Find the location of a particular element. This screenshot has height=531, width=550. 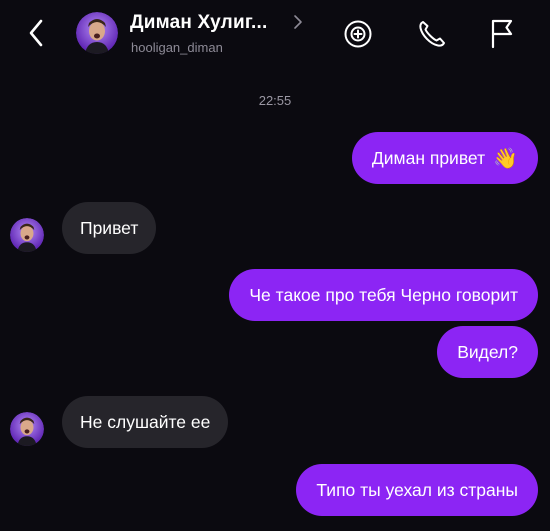

call-button is located at coordinates (432, 34).